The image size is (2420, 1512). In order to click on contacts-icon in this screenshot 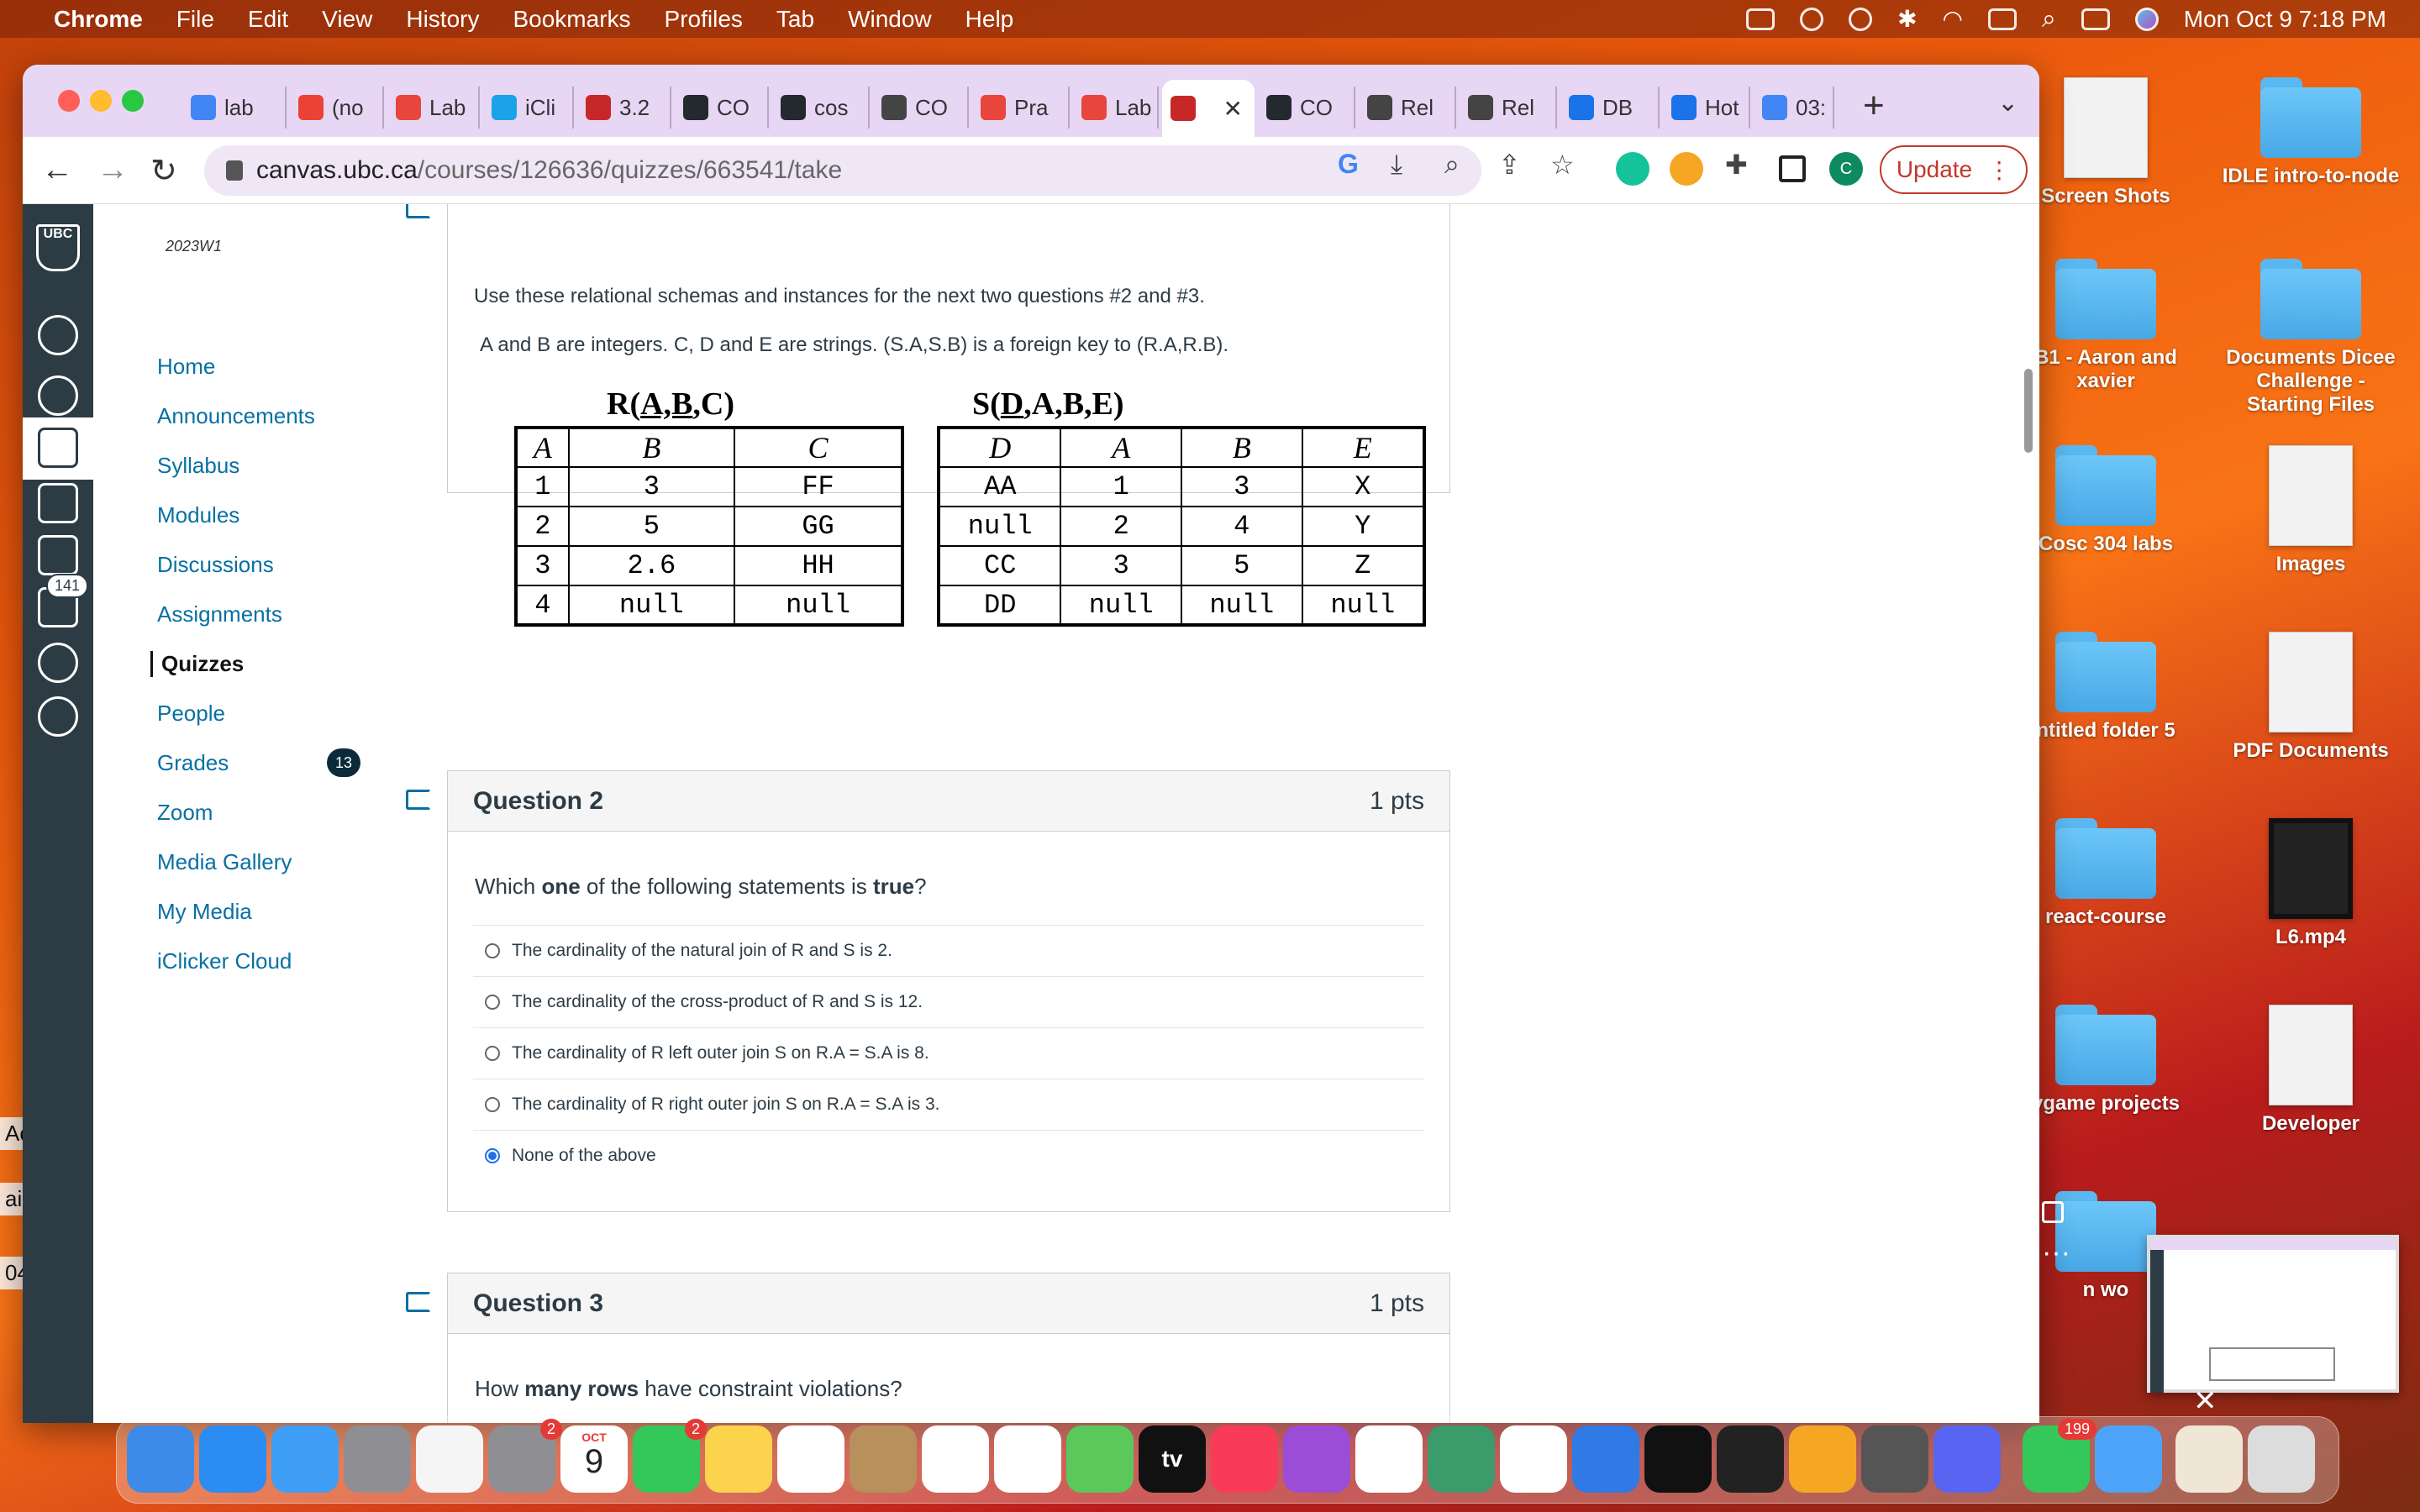, I will do `click(883, 1459)`.